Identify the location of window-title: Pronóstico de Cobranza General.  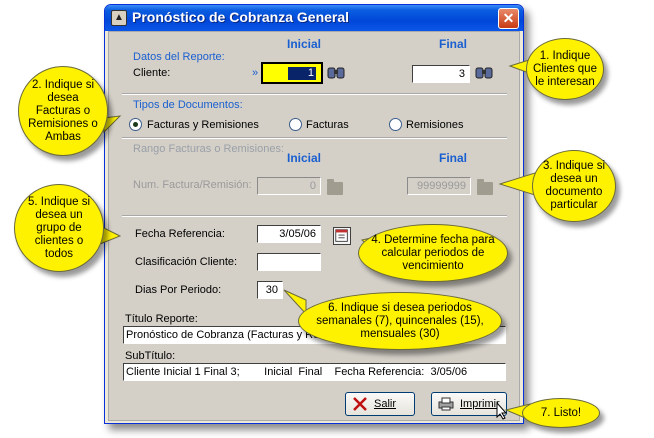
(241, 17).